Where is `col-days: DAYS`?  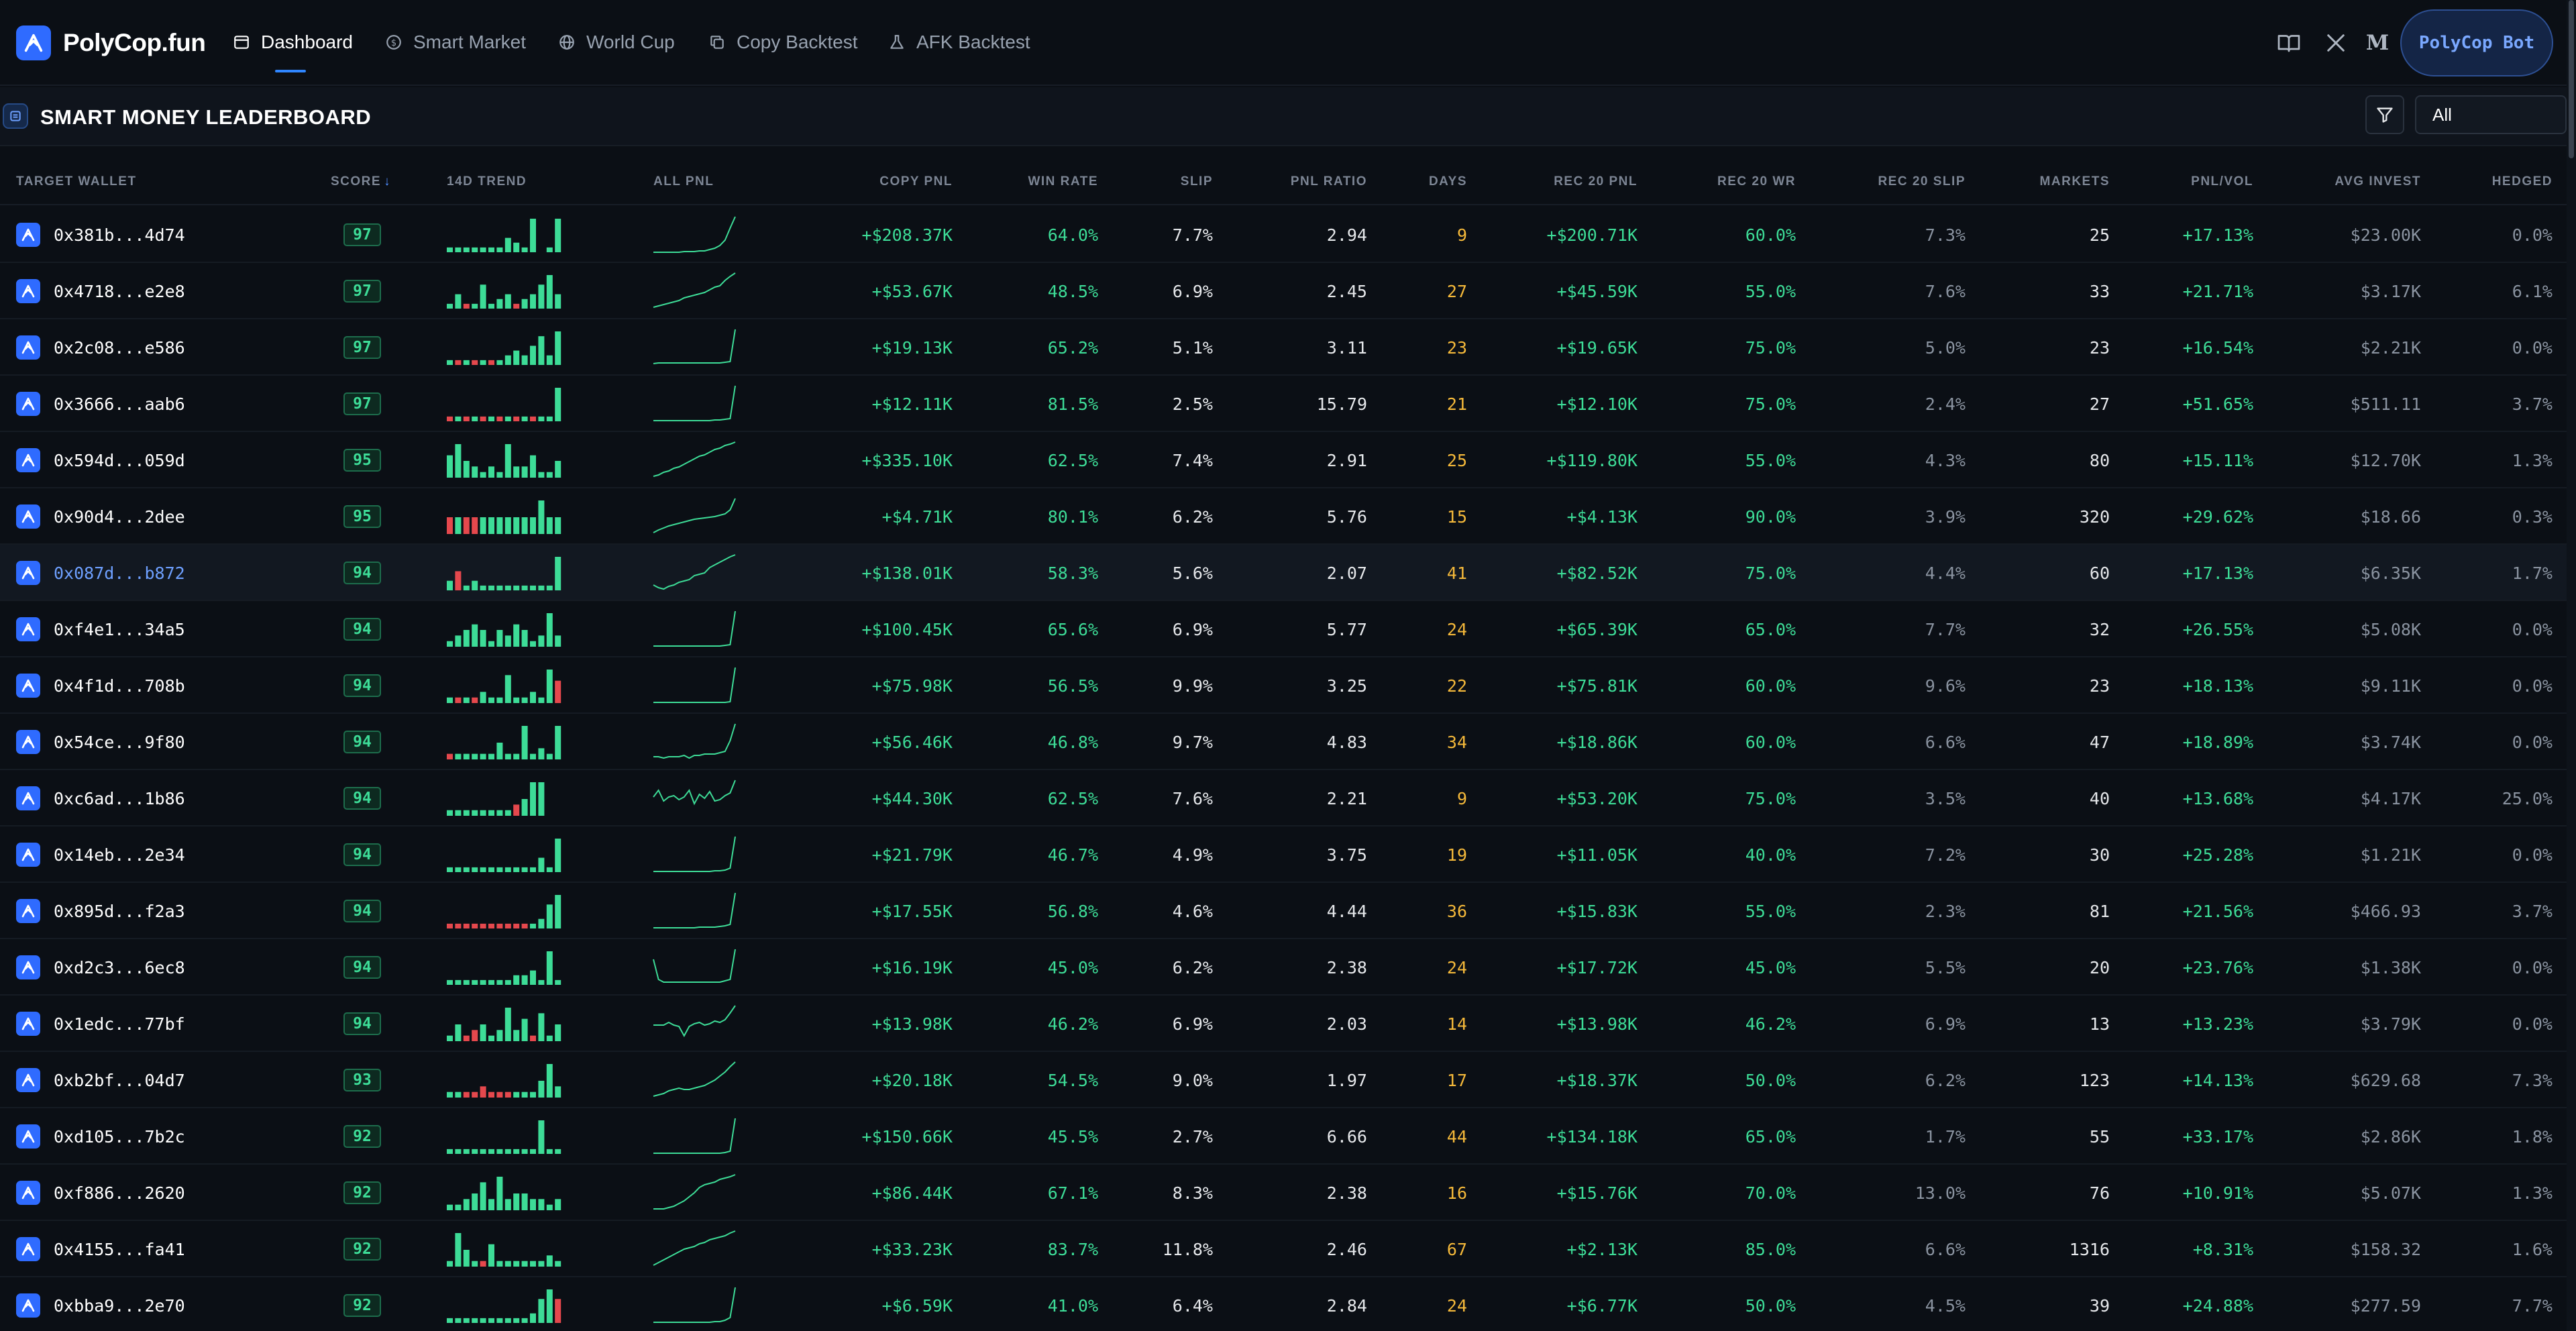
col-days: DAYS is located at coordinates (1448, 181).